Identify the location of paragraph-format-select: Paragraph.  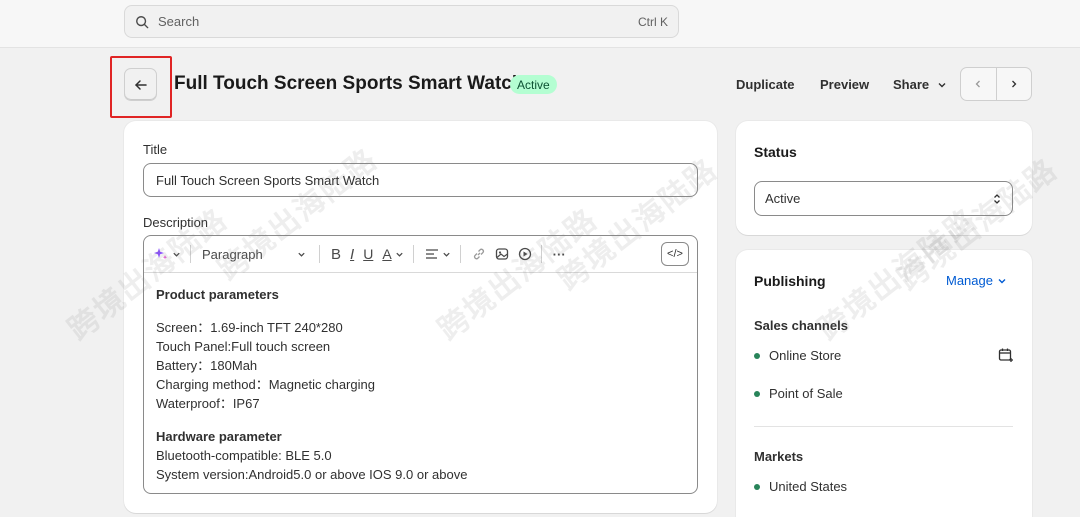
(256, 254).